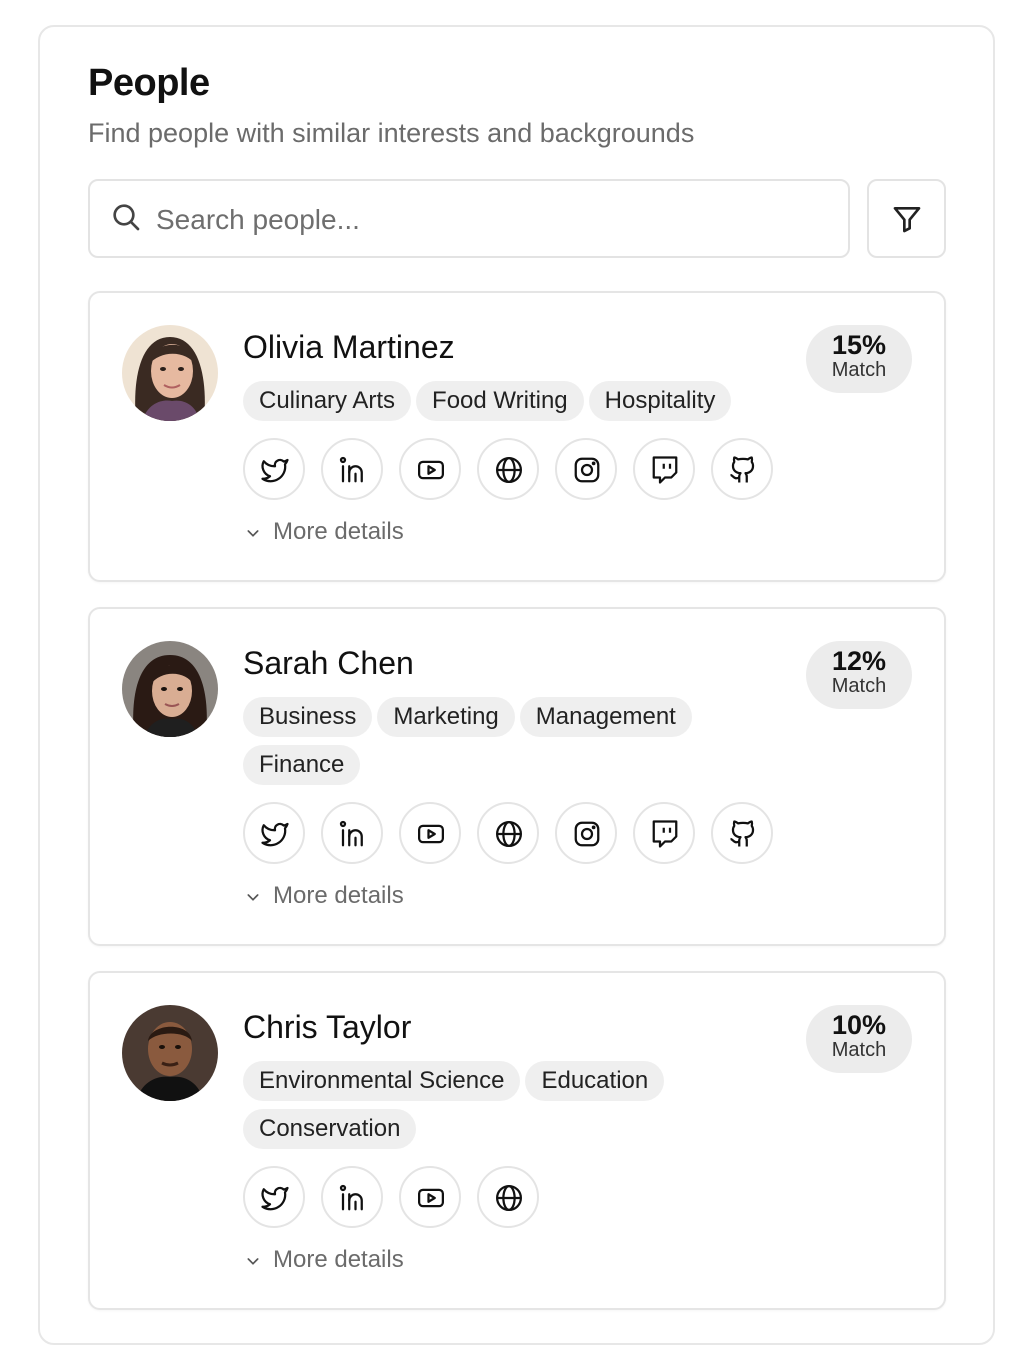 The width and height of the screenshot is (1019, 1345). I want to click on interest-tag: Hospitality, so click(660, 401).